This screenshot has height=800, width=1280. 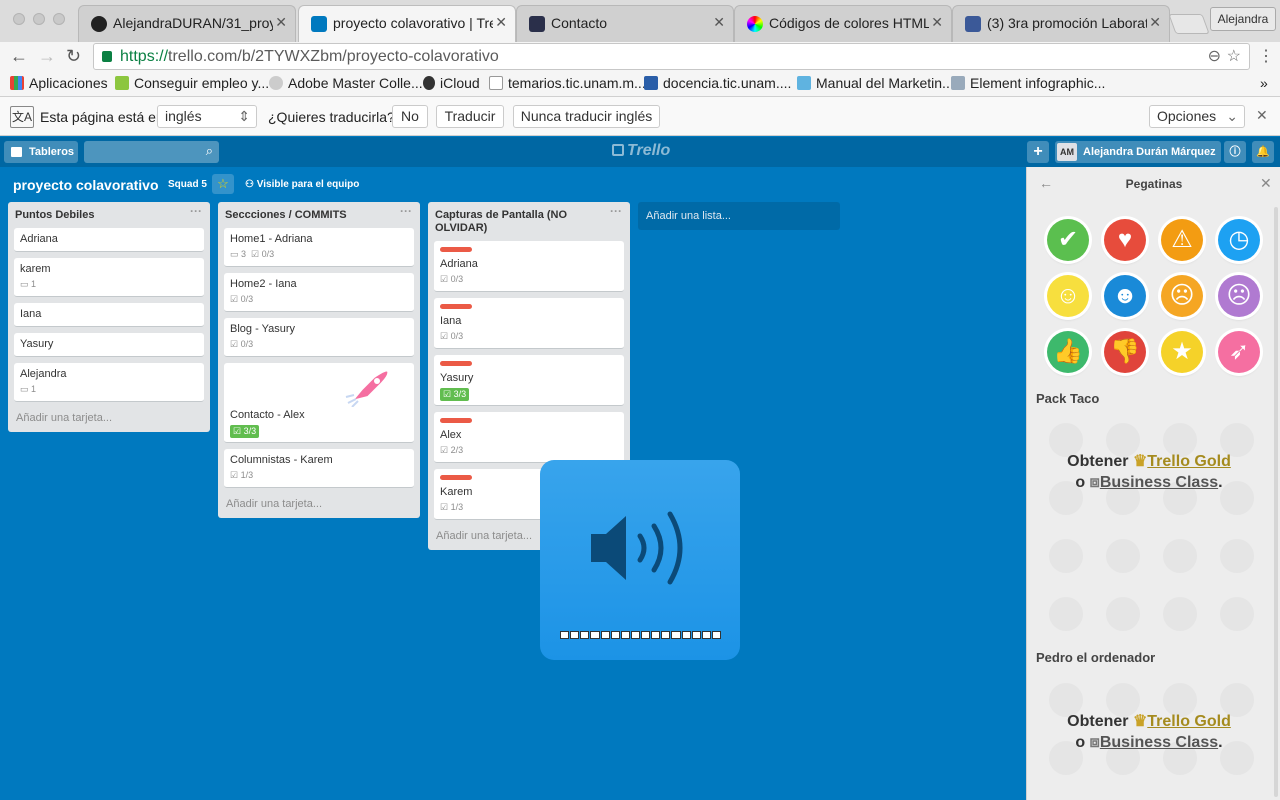 What do you see at coordinates (586, 116) in the screenshot?
I see `never-translate-button: Nunca traducir inglés` at bounding box center [586, 116].